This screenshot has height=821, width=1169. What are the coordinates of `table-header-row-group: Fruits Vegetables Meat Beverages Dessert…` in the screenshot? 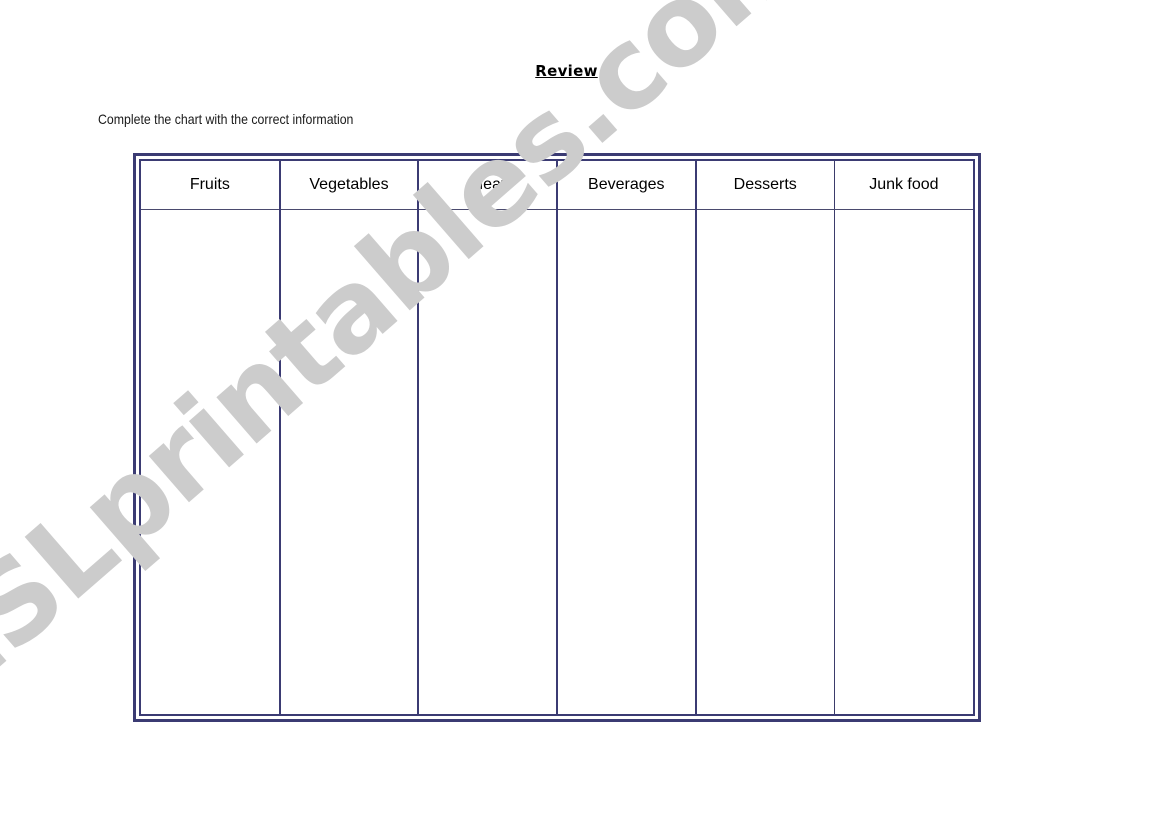 It's located at (557, 185).